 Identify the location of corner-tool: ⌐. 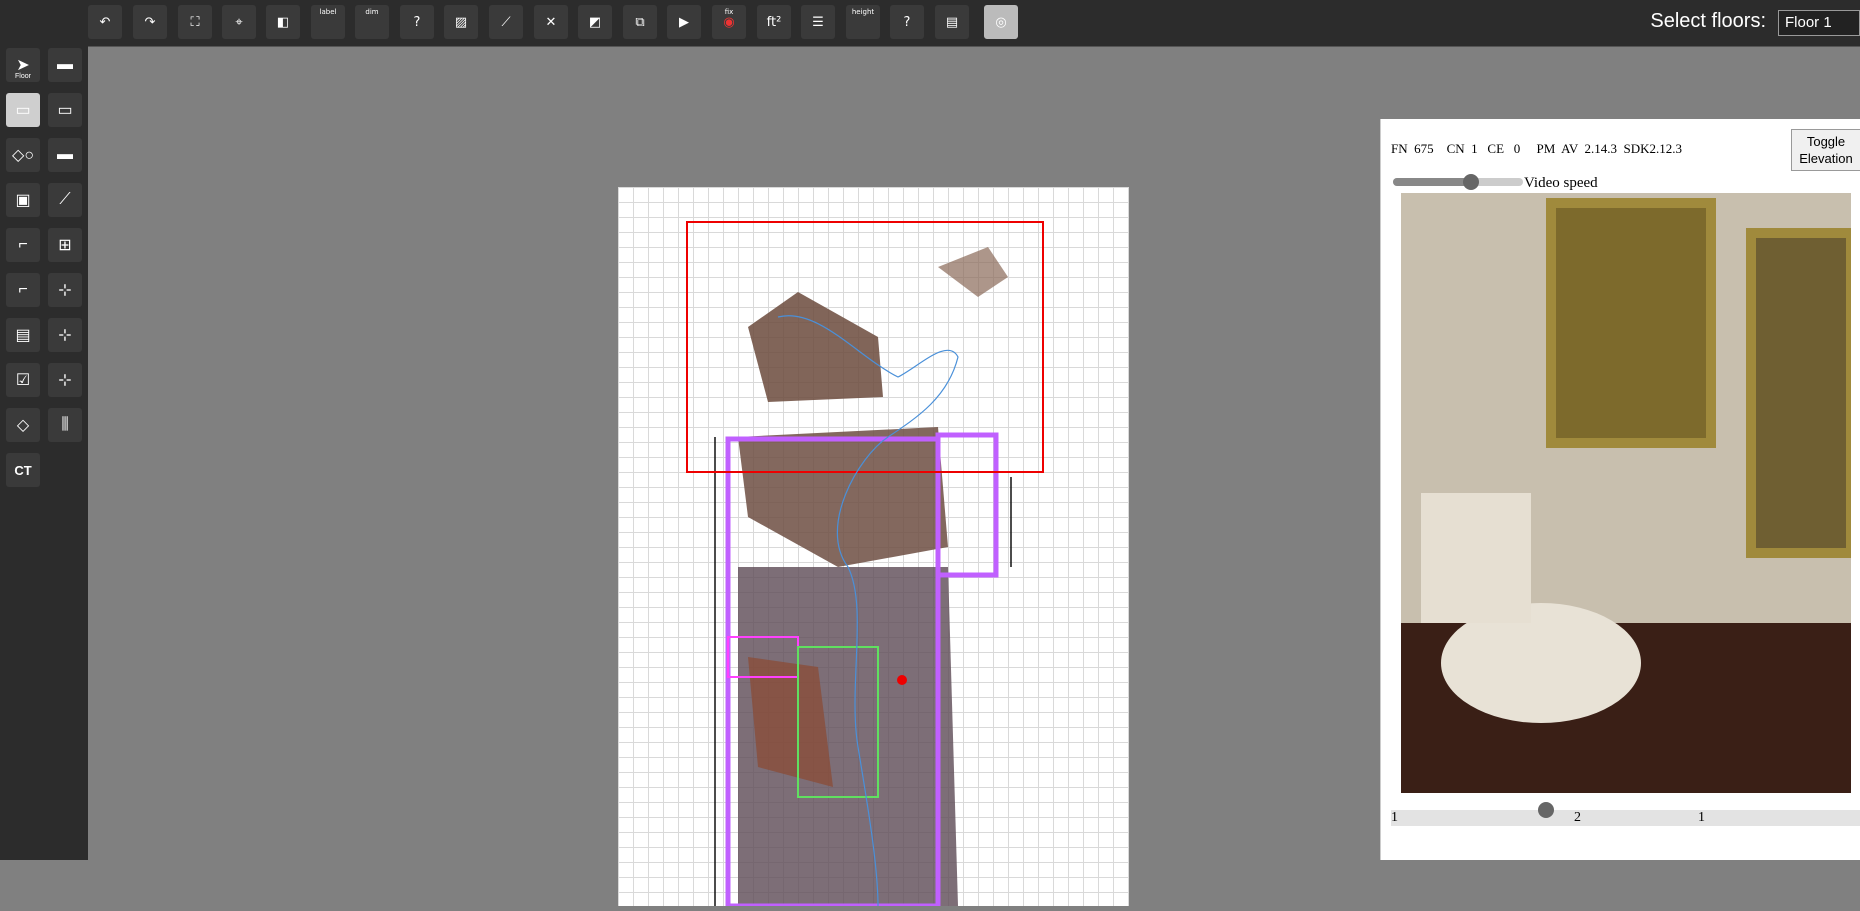
(23, 290).